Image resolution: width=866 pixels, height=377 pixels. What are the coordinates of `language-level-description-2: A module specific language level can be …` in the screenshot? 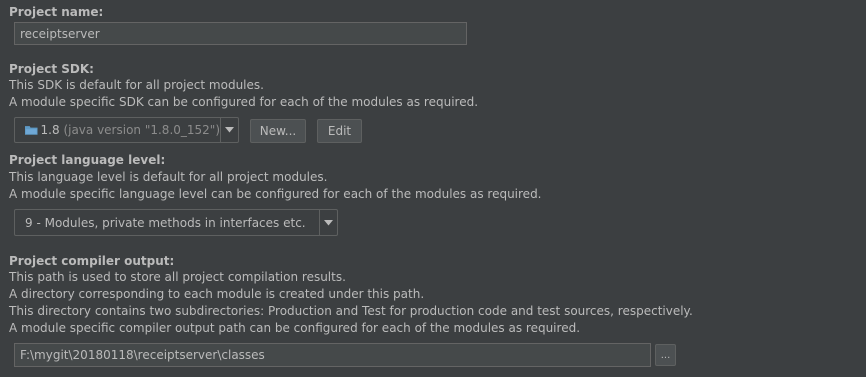 It's located at (275, 194).